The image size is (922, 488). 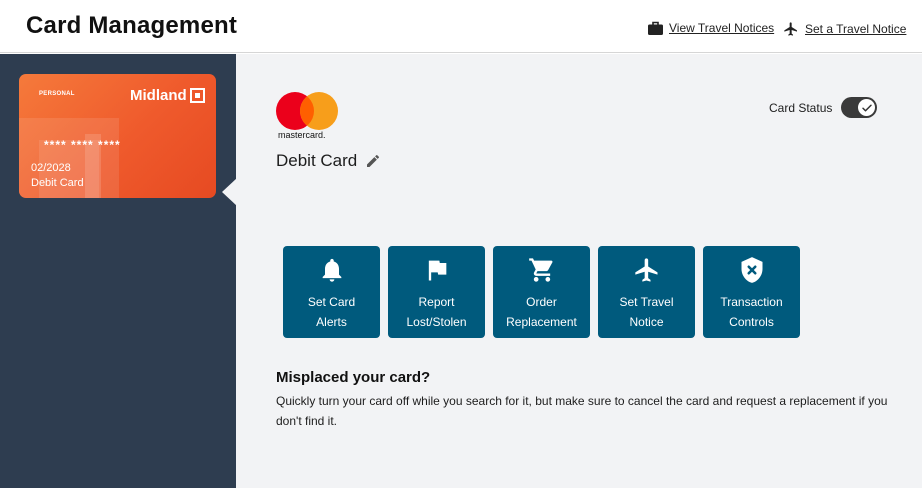 What do you see at coordinates (541, 292) in the screenshot?
I see `order-replacement-button: Order Replacement` at bounding box center [541, 292].